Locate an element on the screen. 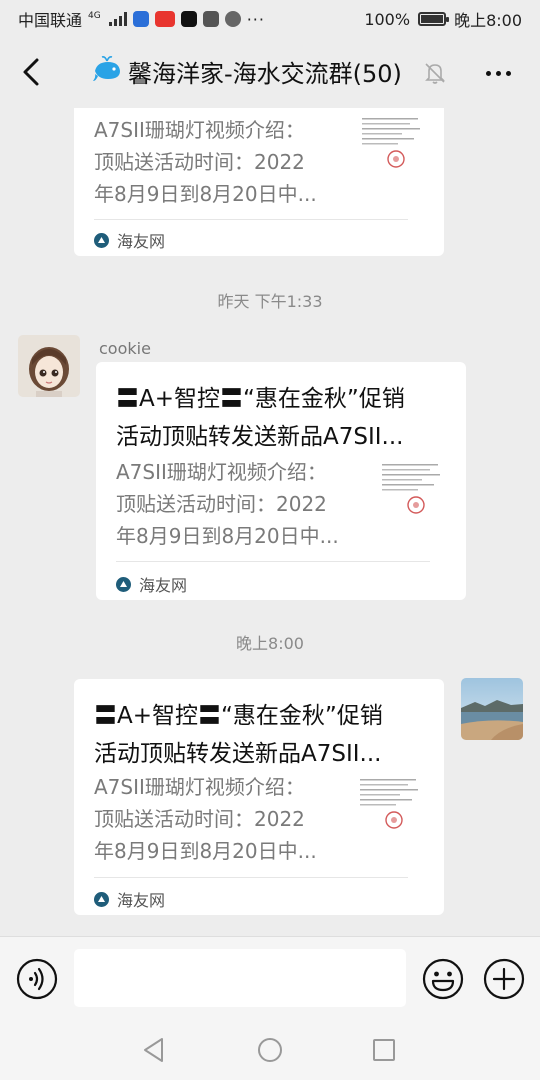  chat-title: 馨海洋家-海水交流群(50) is located at coordinates (247, 71).